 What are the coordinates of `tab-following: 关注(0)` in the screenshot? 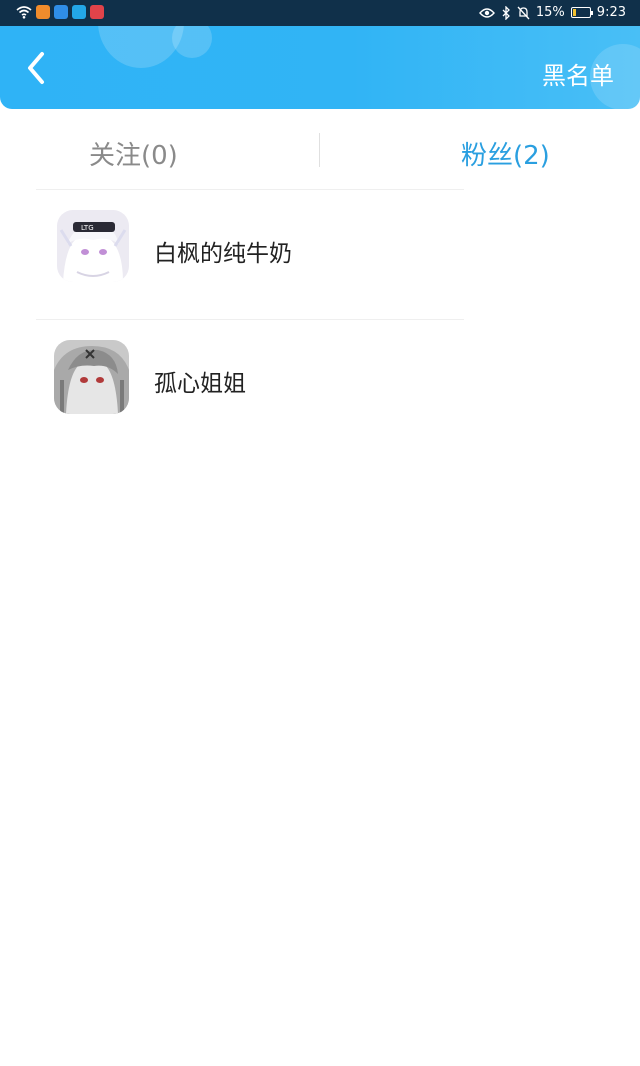 It's located at (133, 153).